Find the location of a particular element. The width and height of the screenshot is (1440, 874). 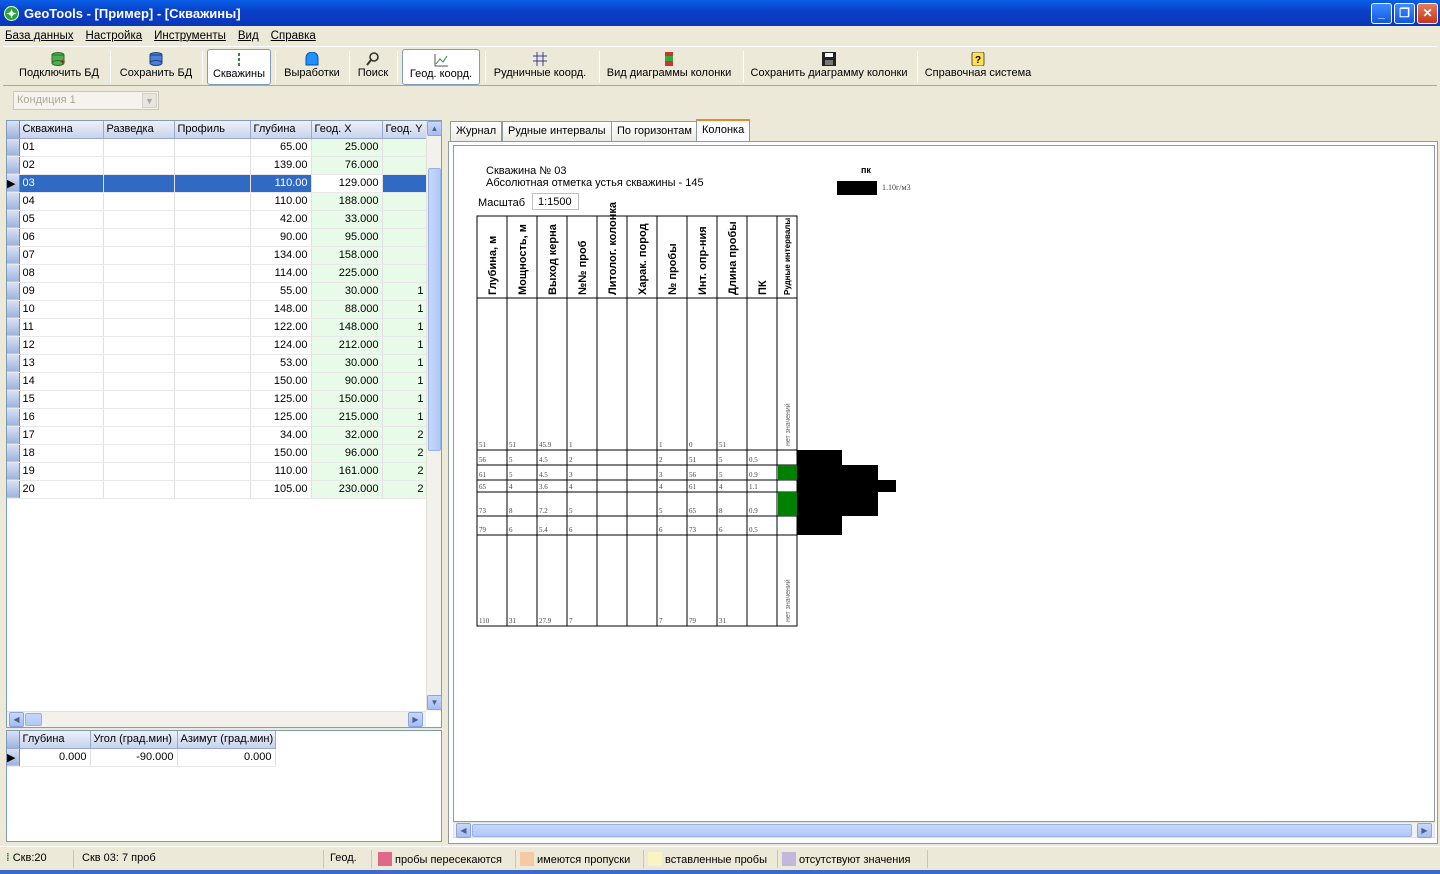

well-cell: 05 is located at coordinates (61, 219).